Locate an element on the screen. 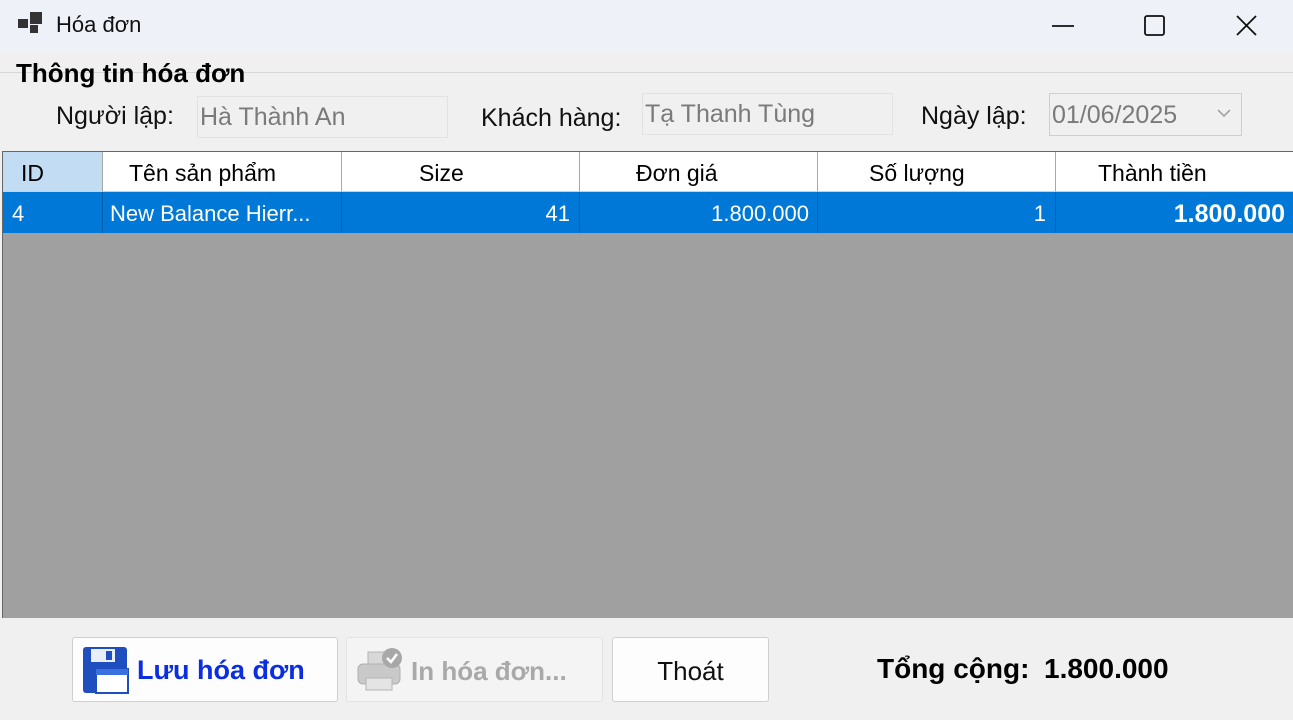 The width and height of the screenshot is (1293, 720). total-label: Tổng cộng: is located at coordinates (953, 668).